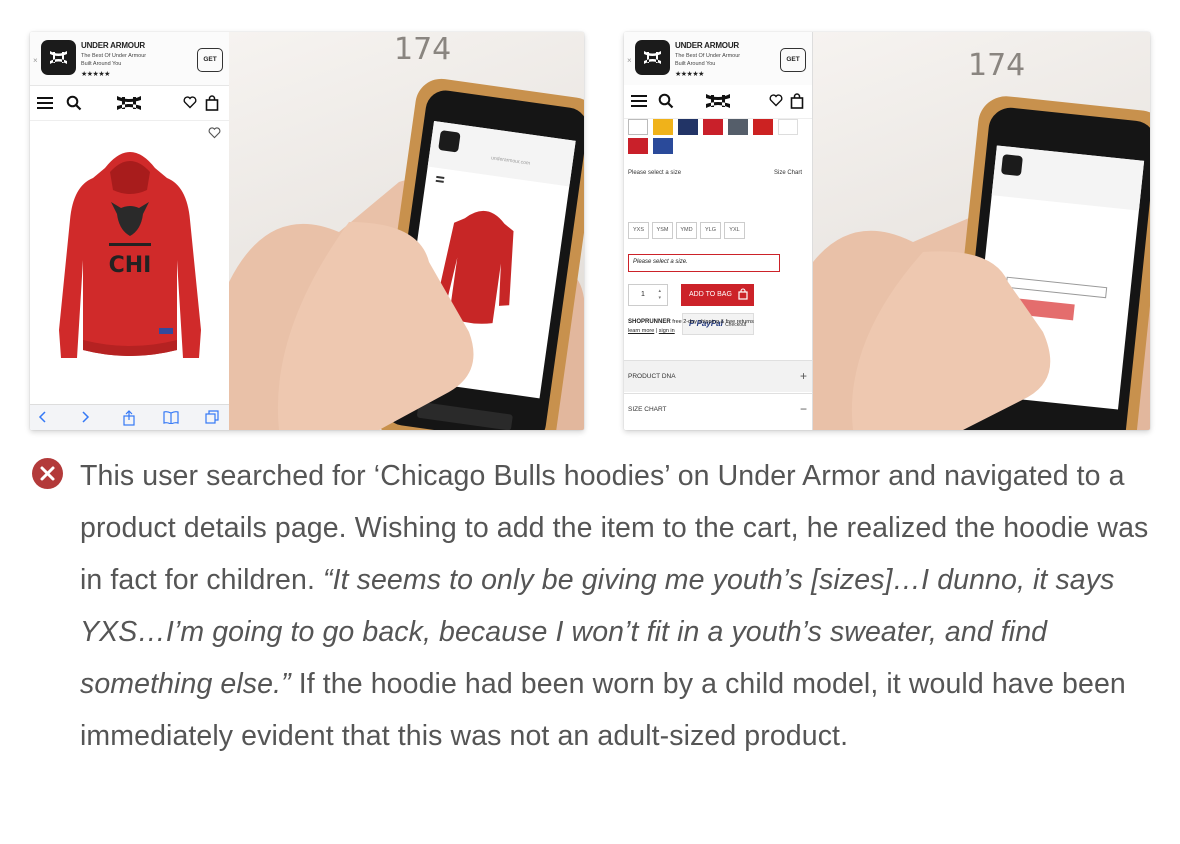 This screenshot has height=844, width=1180. I want to click on banner-close-button-2: ×, so click(629, 60).